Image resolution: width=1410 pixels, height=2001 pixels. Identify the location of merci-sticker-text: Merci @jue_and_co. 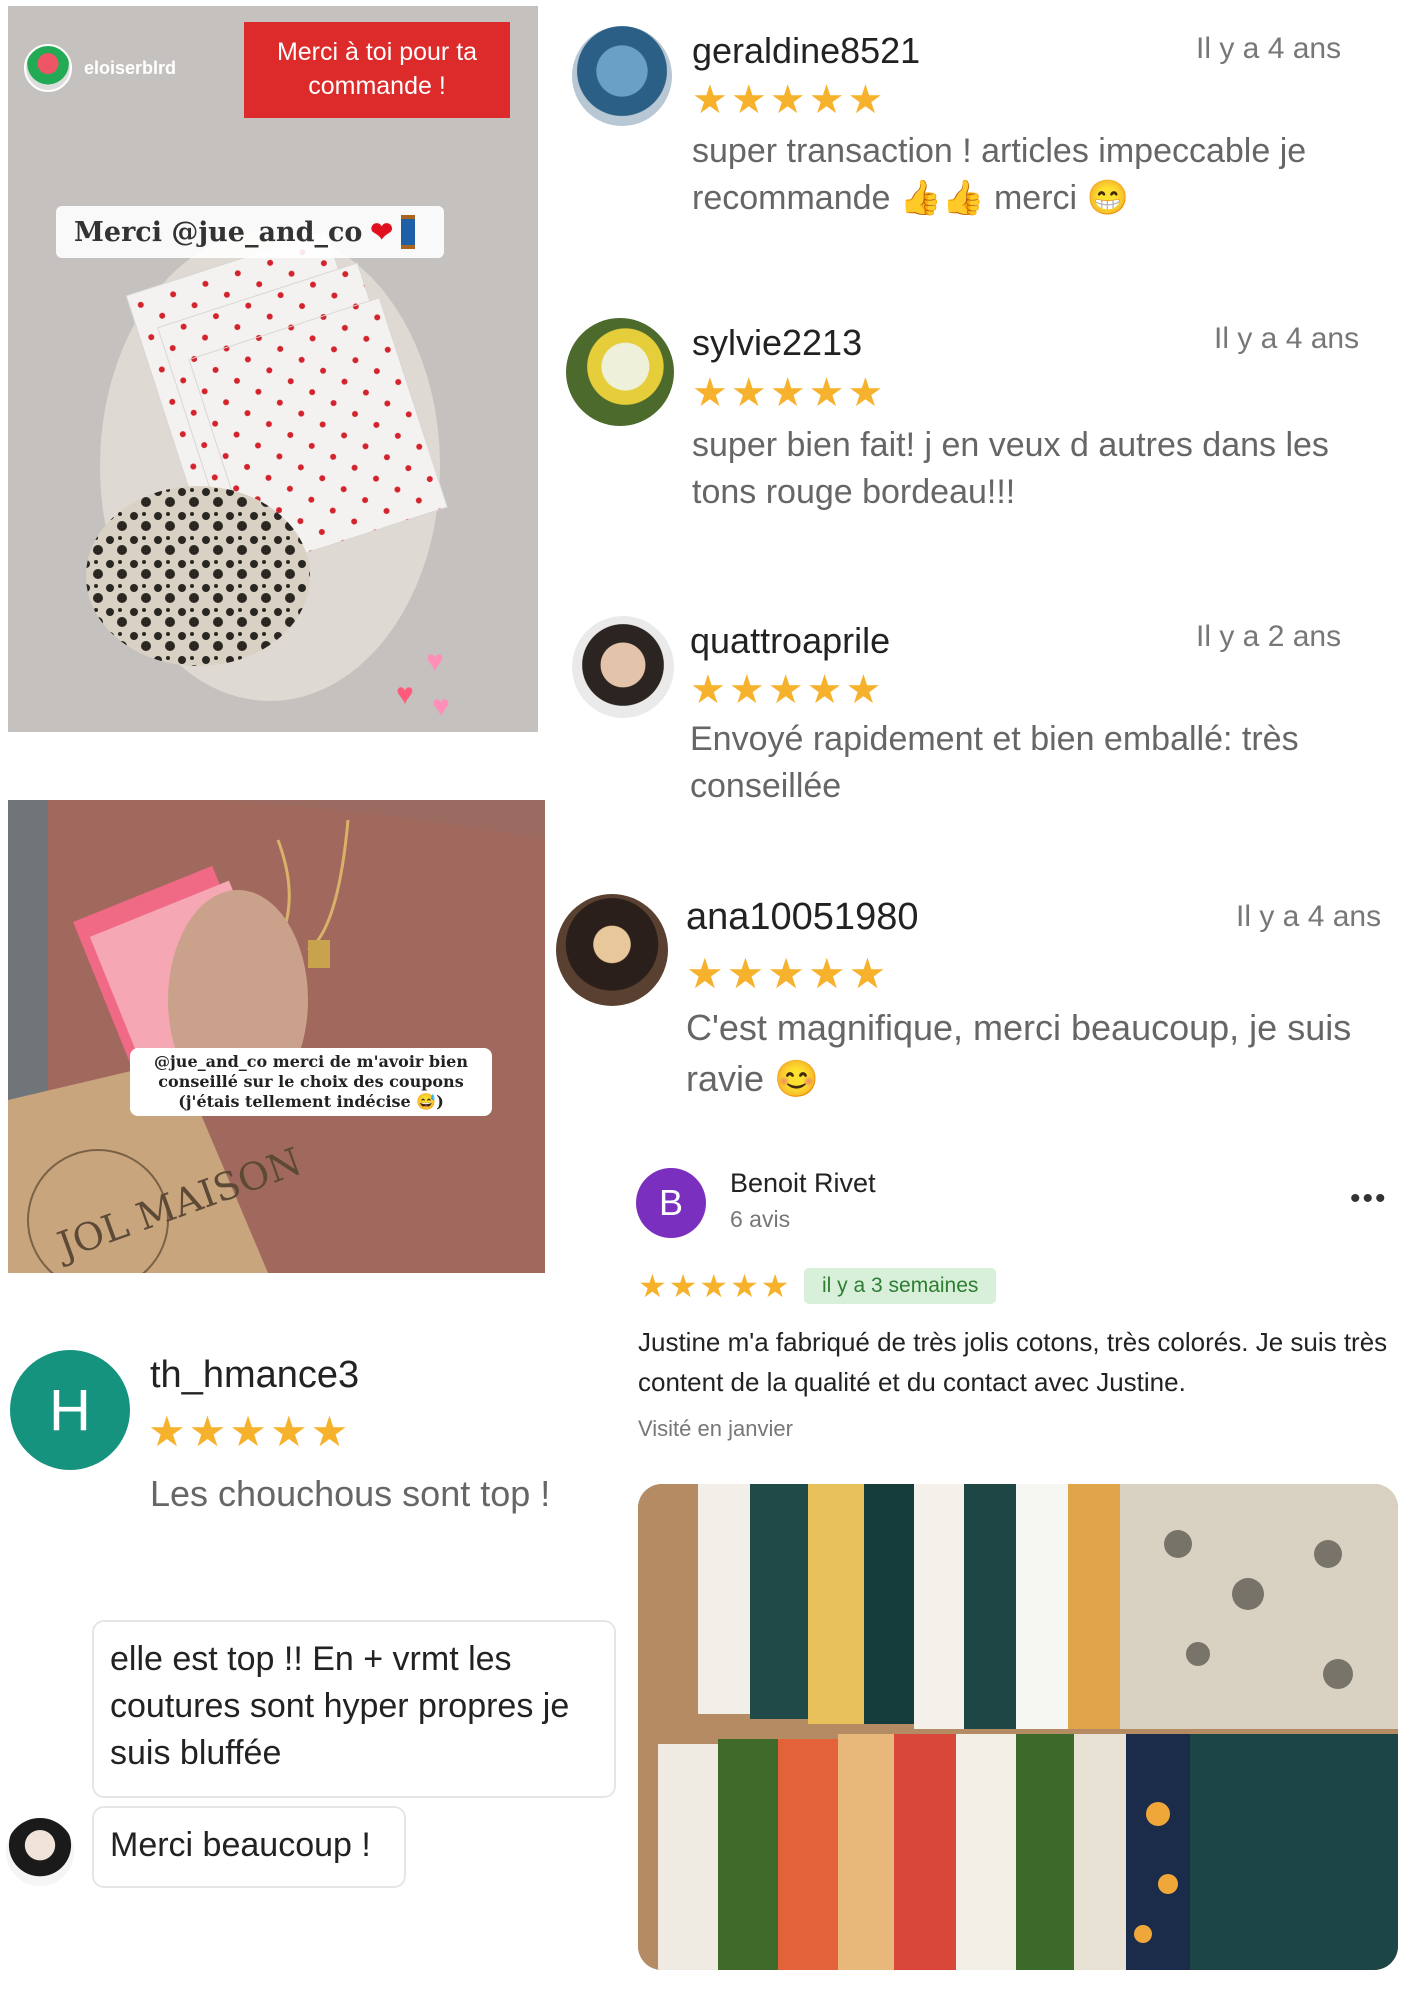
(218, 232).